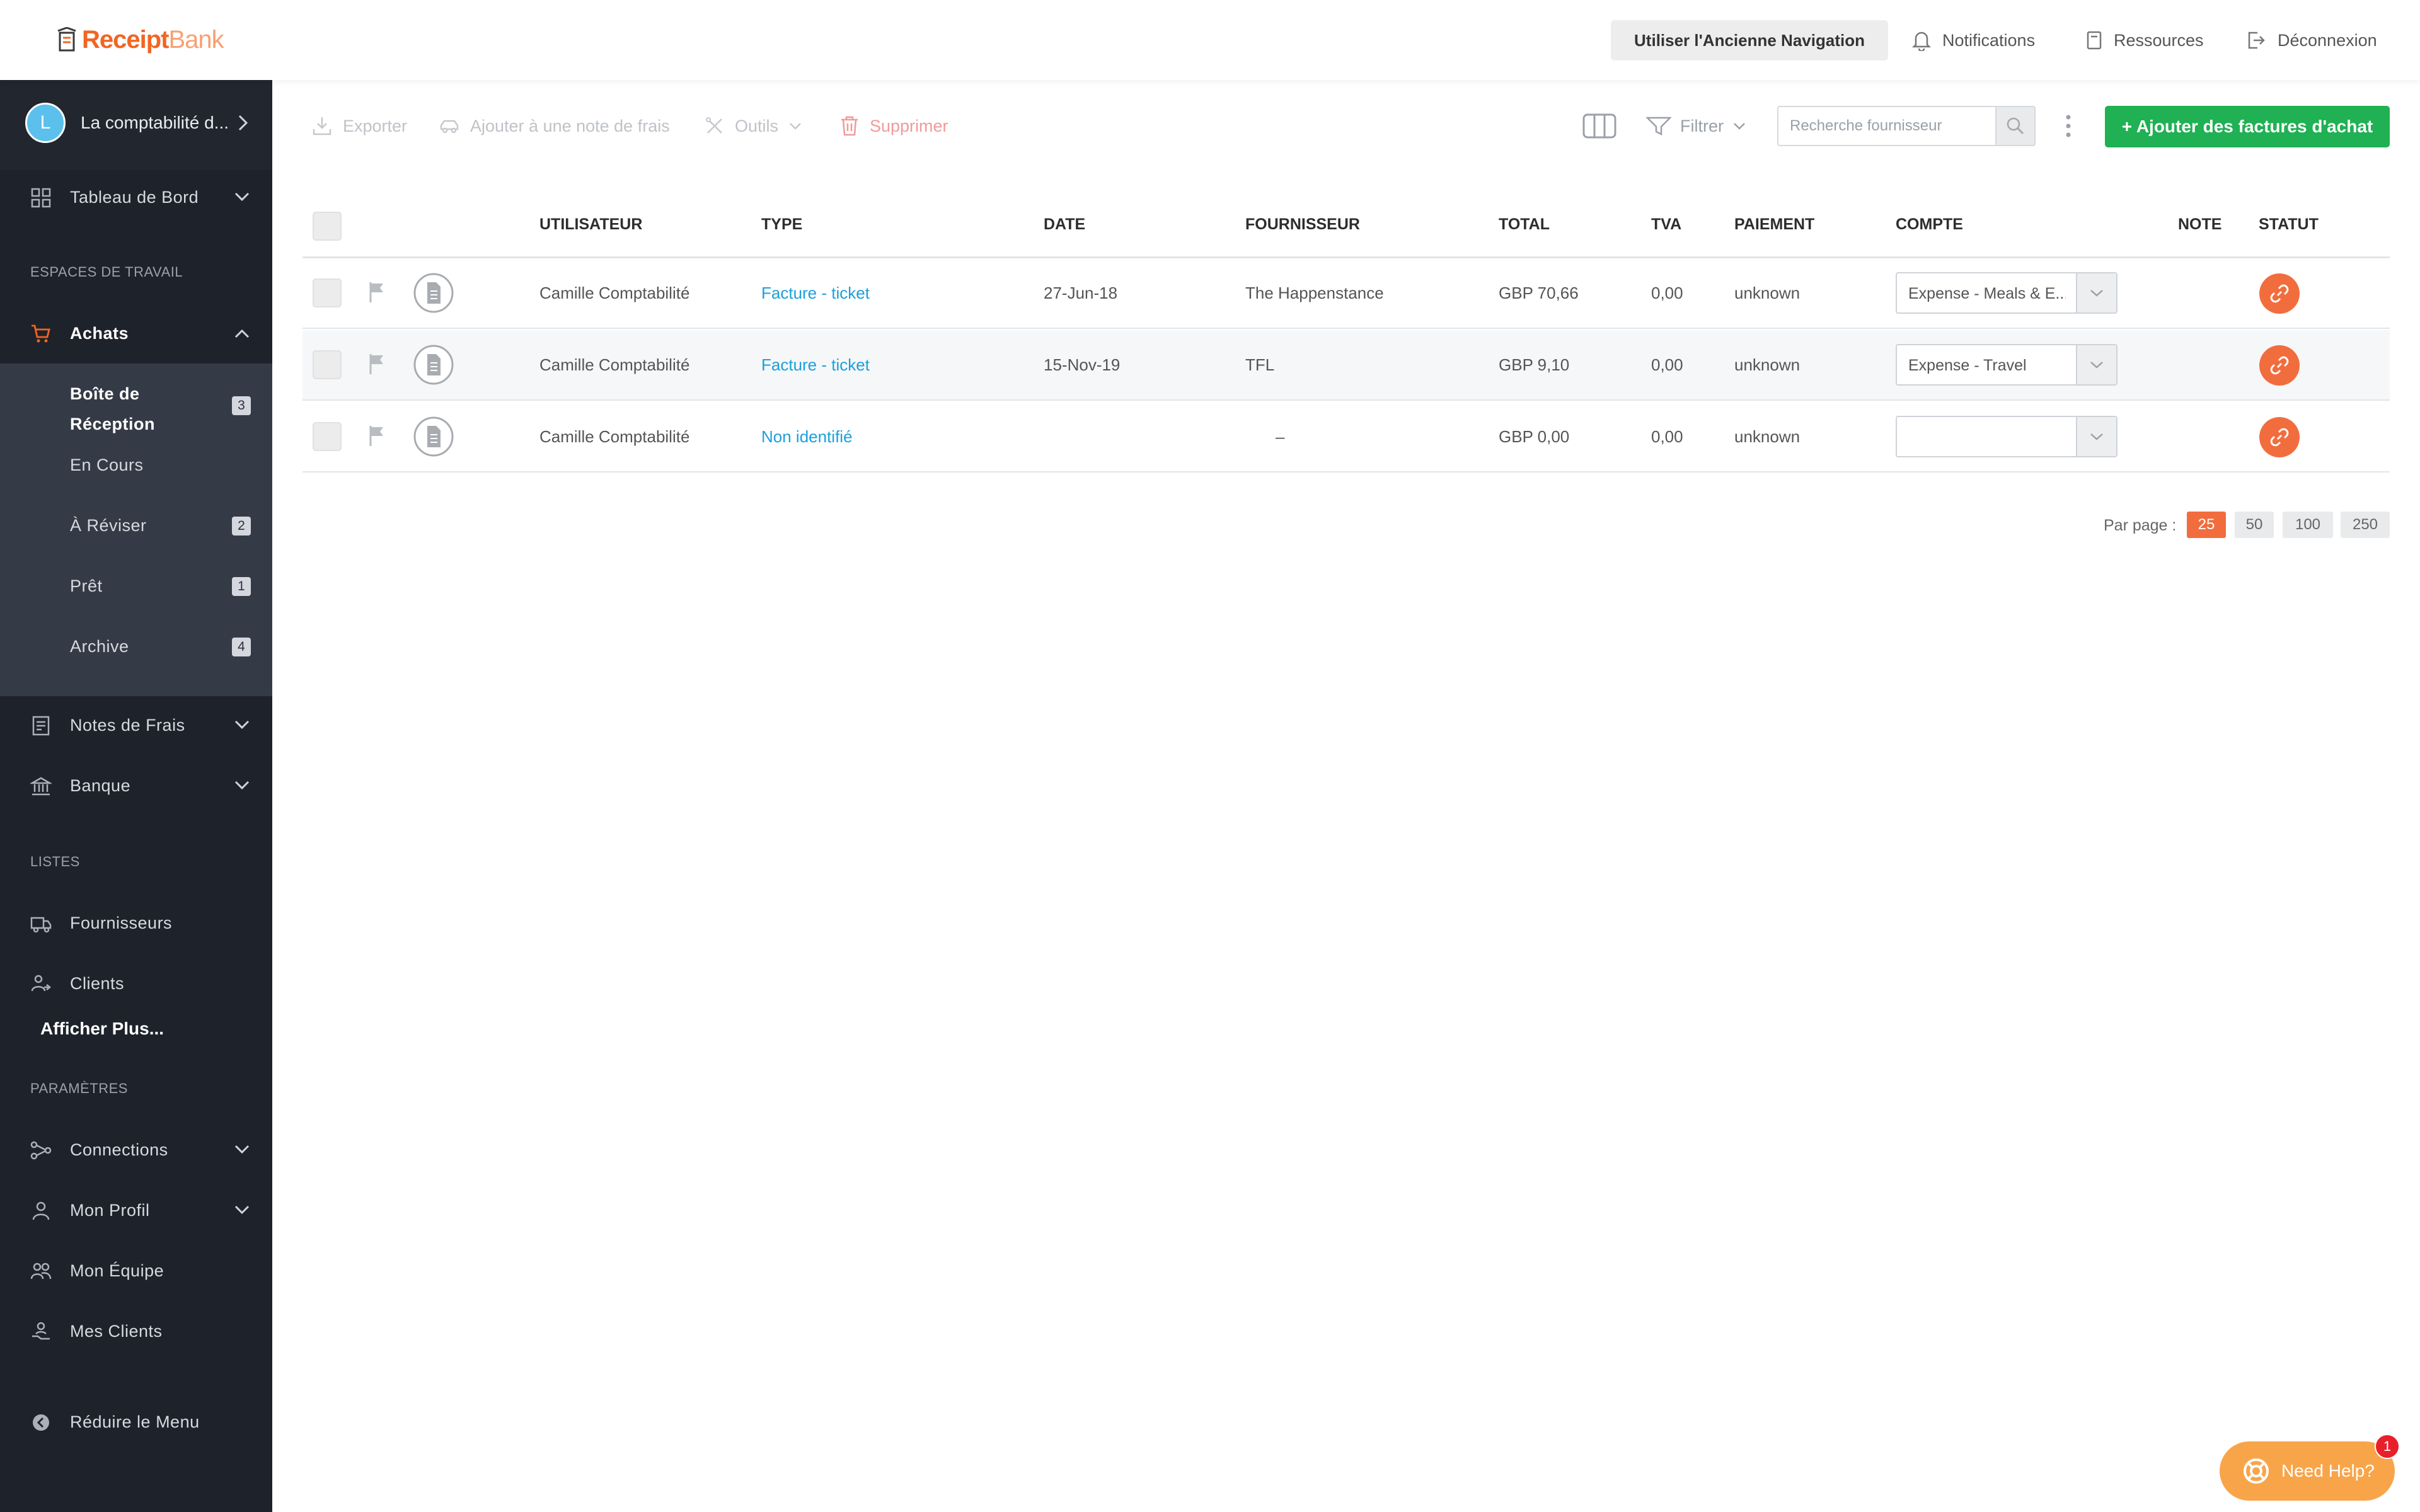 Image resolution: width=2420 pixels, height=1512 pixels. I want to click on sidebar-item-label: Boîte de Réception, so click(113, 408).